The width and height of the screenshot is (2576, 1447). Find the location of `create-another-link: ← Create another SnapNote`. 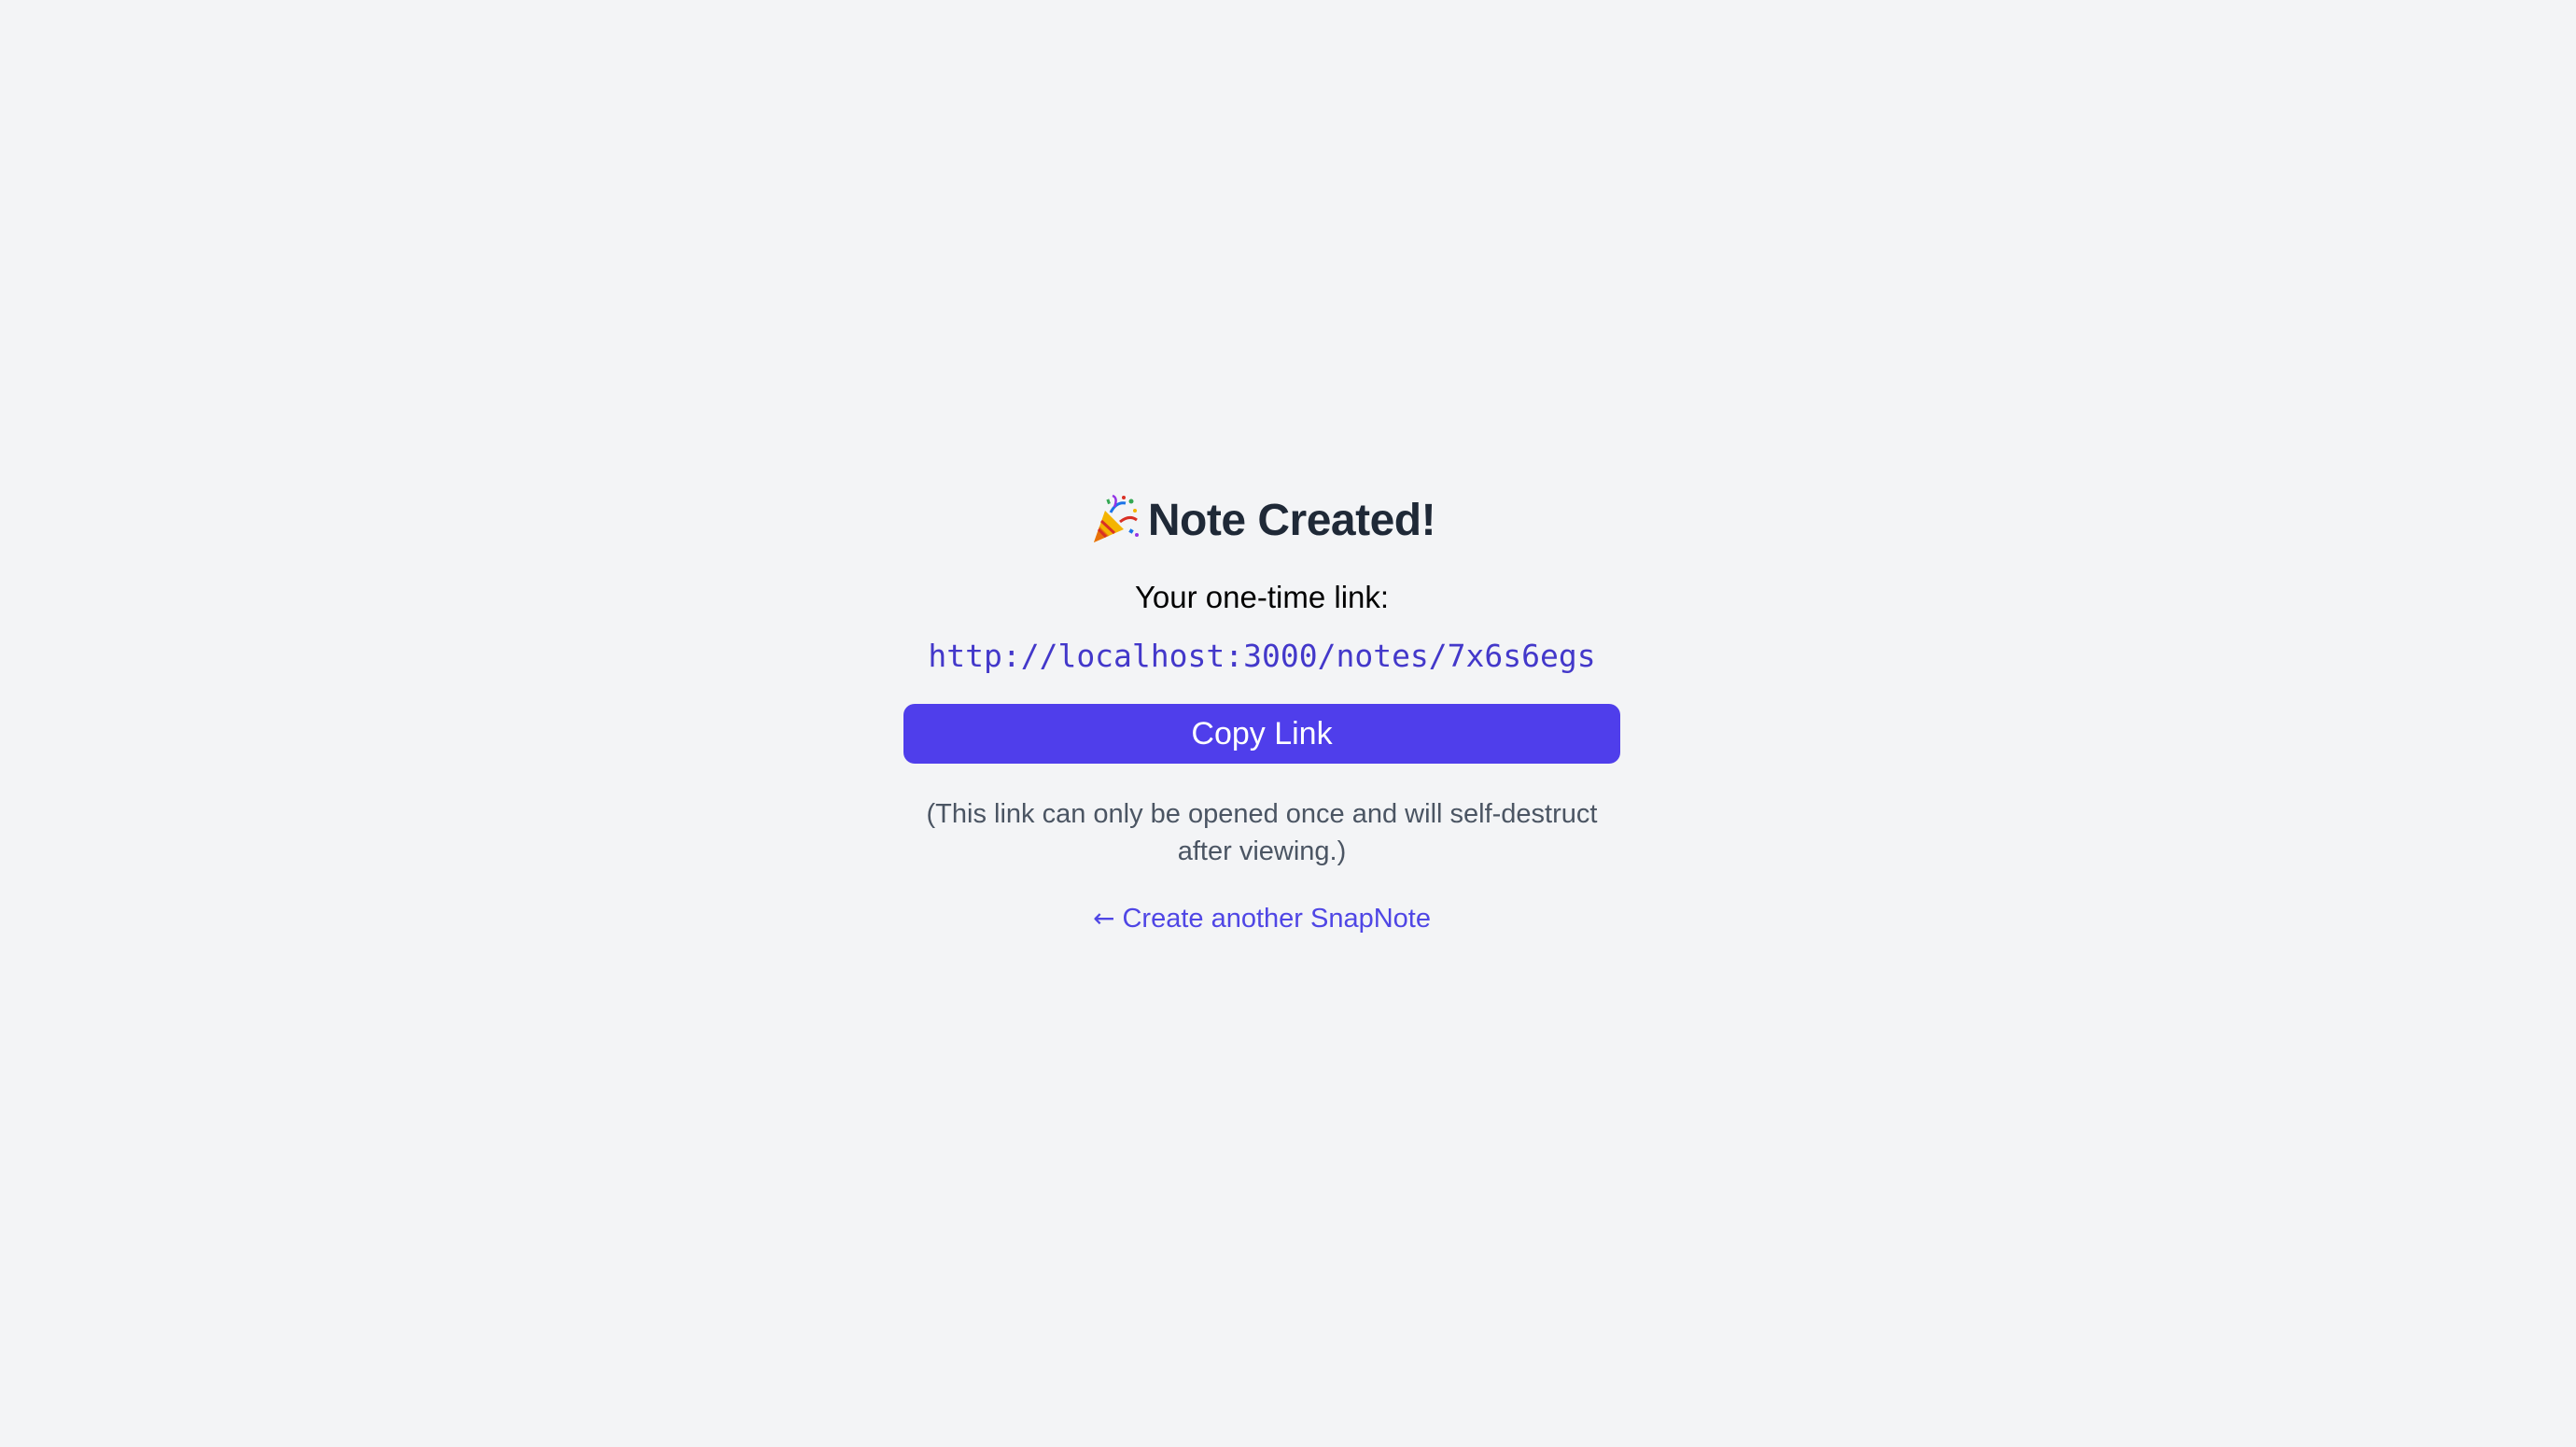

create-another-link: ← Create another SnapNote is located at coordinates (1262, 919).